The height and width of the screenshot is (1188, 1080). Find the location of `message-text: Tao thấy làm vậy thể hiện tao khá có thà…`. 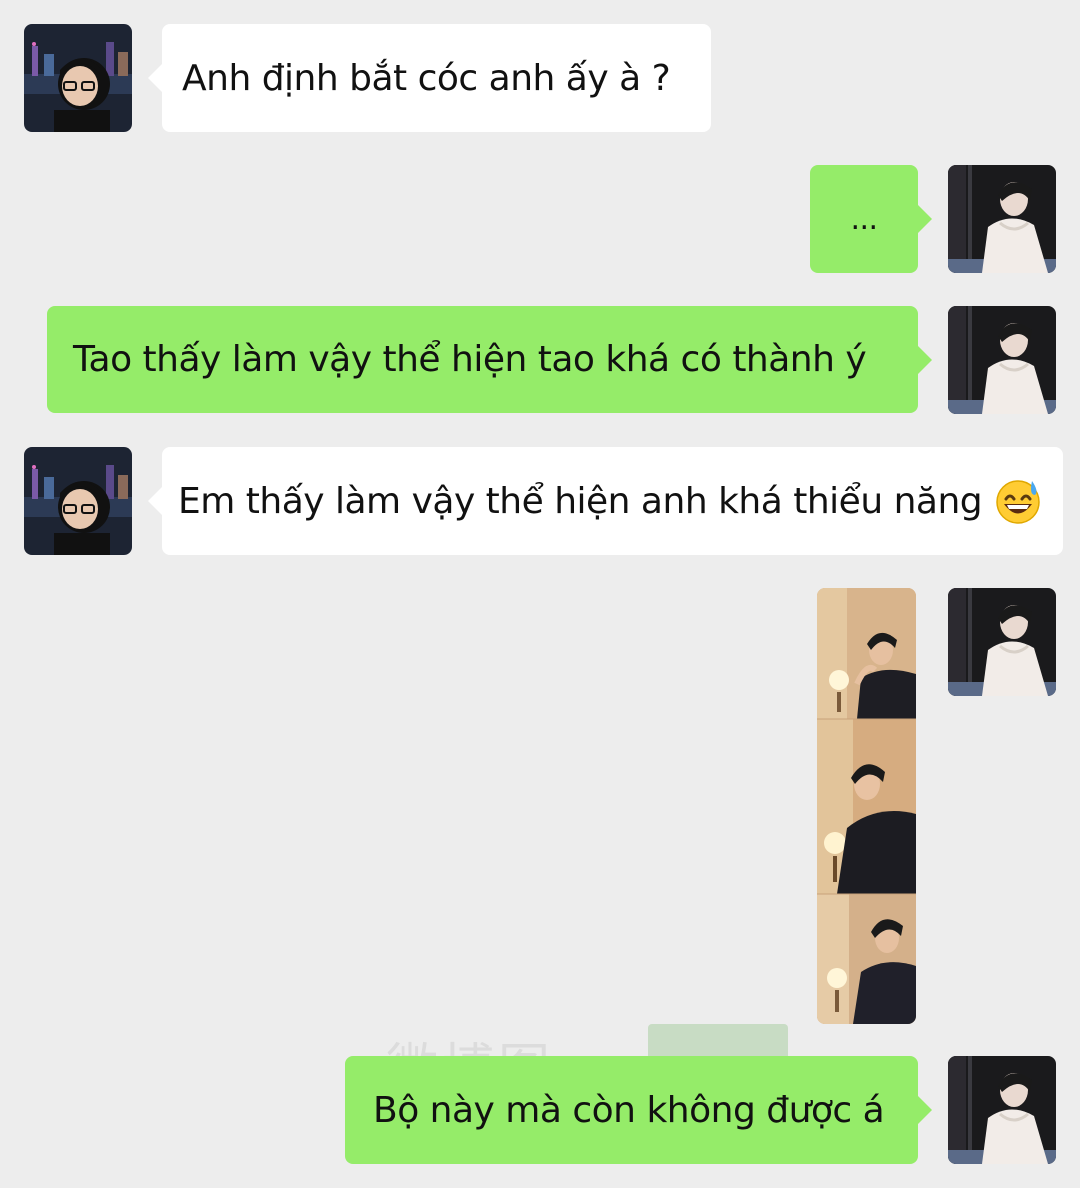

message-text: Tao thấy làm vậy thể hiện tao khá có thà… is located at coordinates (470, 359).